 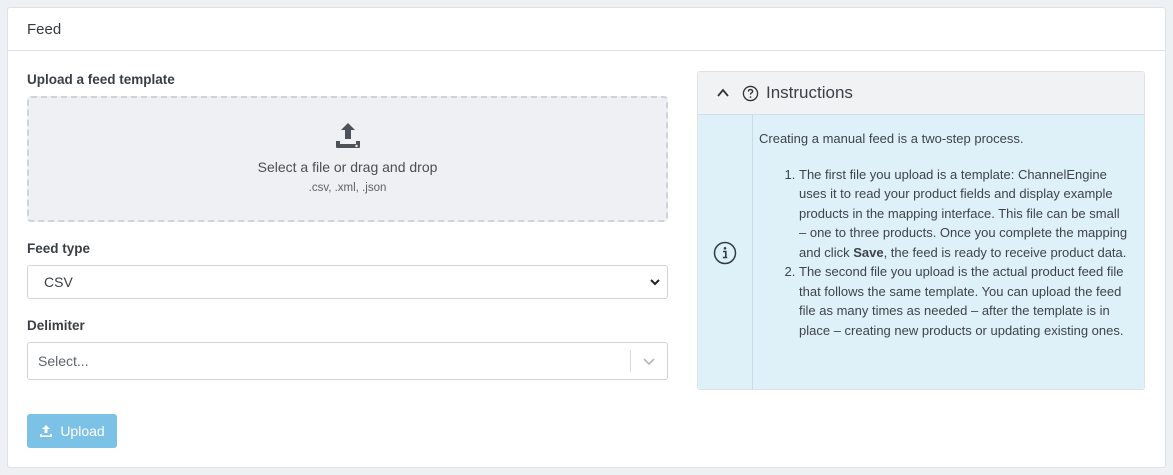 I want to click on delimiter-dropdown-toggle, so click(x=649, y=361).